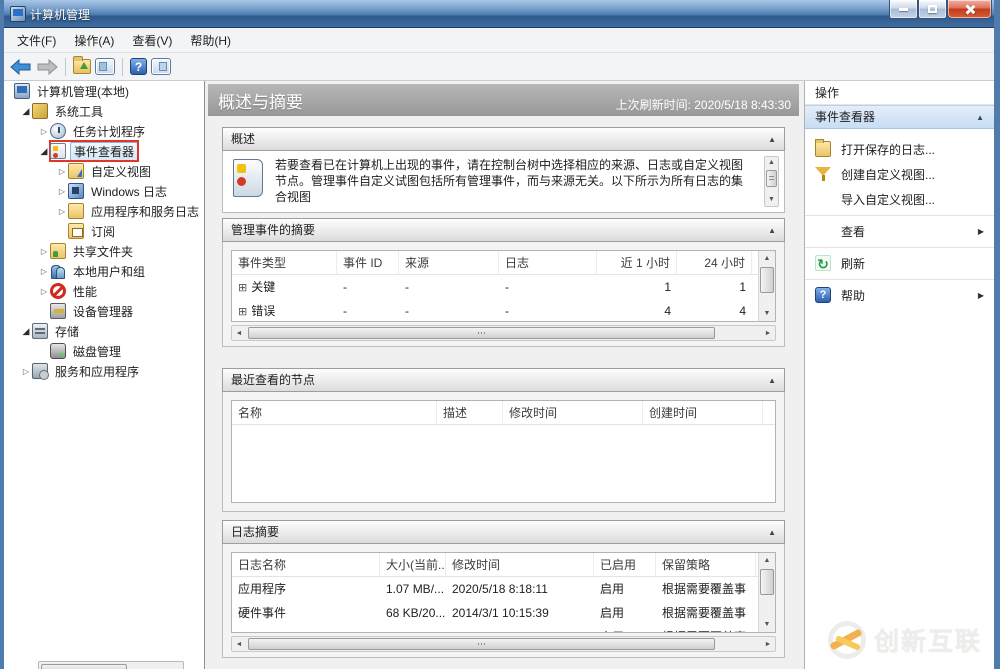  I want to click on overview-vertical-scrollbar: ▲ ▼, so click(771, 181).